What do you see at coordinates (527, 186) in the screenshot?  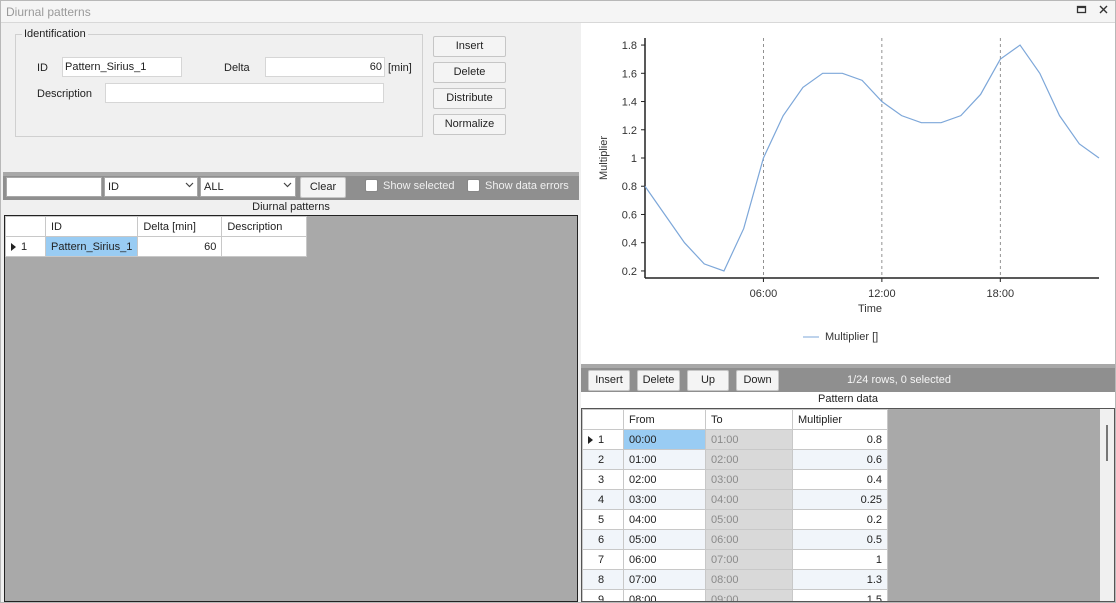 I see `show-data-errors-label: Show data errors` at bounding box center [527, 186].